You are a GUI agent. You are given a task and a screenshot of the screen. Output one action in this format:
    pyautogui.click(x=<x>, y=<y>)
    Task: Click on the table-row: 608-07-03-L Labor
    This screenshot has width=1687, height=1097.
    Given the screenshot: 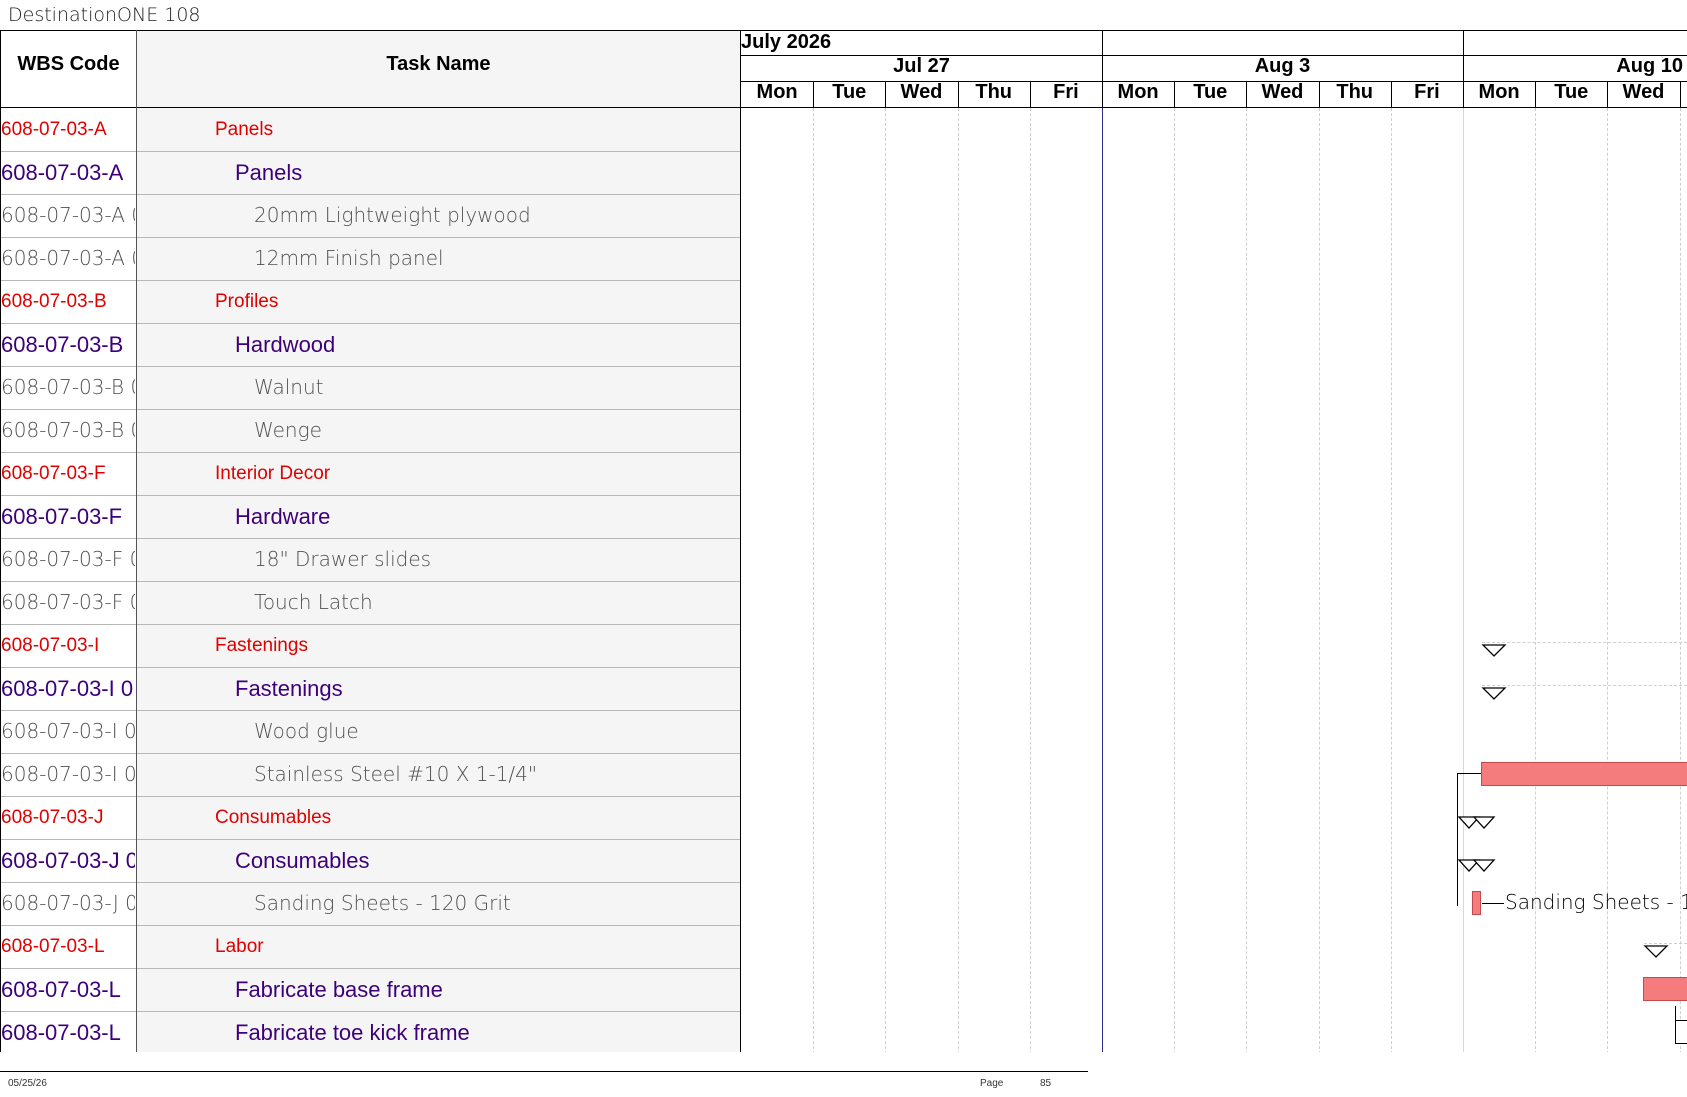 What is the action you would take?
    pyautogui.click(x=370, y=946)
    